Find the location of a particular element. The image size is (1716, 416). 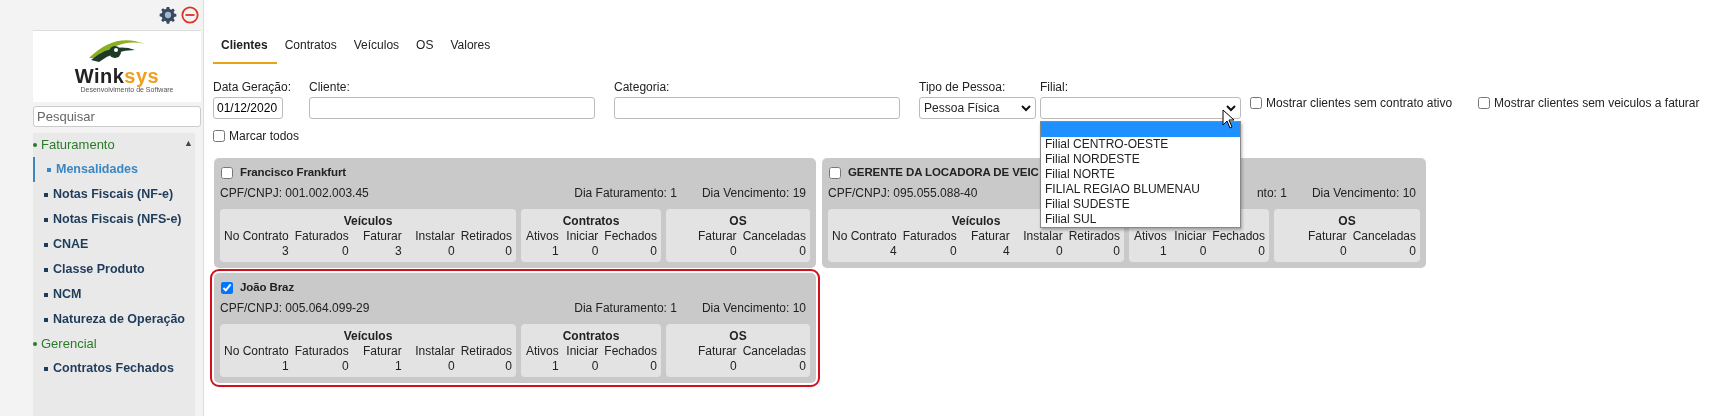

tab: Clientes is located at coordinates (245, 49).